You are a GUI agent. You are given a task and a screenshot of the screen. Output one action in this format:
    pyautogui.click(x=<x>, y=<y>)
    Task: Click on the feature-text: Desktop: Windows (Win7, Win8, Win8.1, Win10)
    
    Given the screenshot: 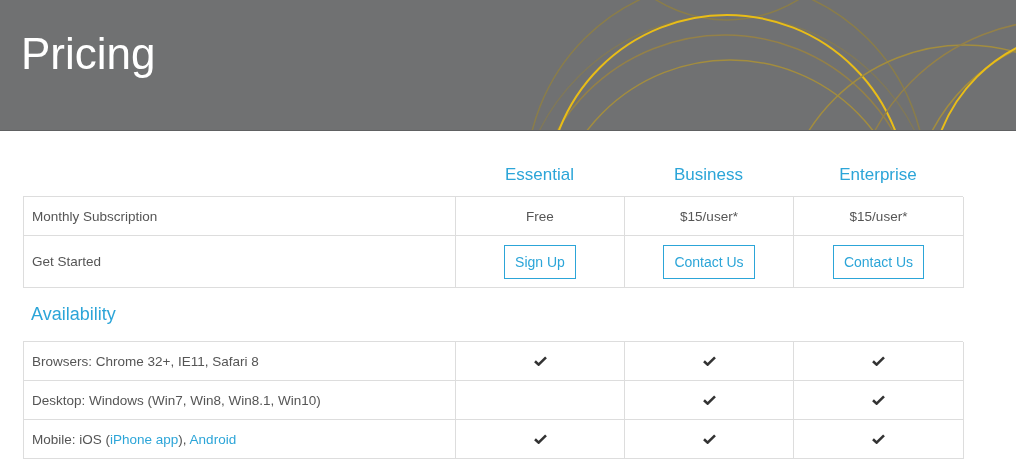 What is the action you would take?
    pyautogui.click(x=176, y=400)
    